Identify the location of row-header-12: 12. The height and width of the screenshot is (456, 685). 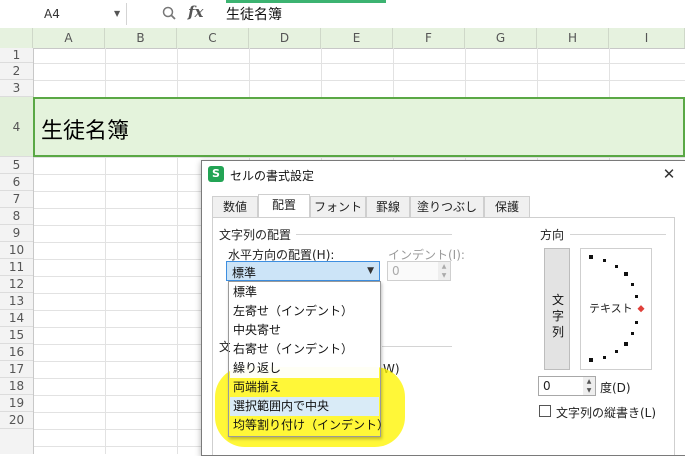
(16, 284).